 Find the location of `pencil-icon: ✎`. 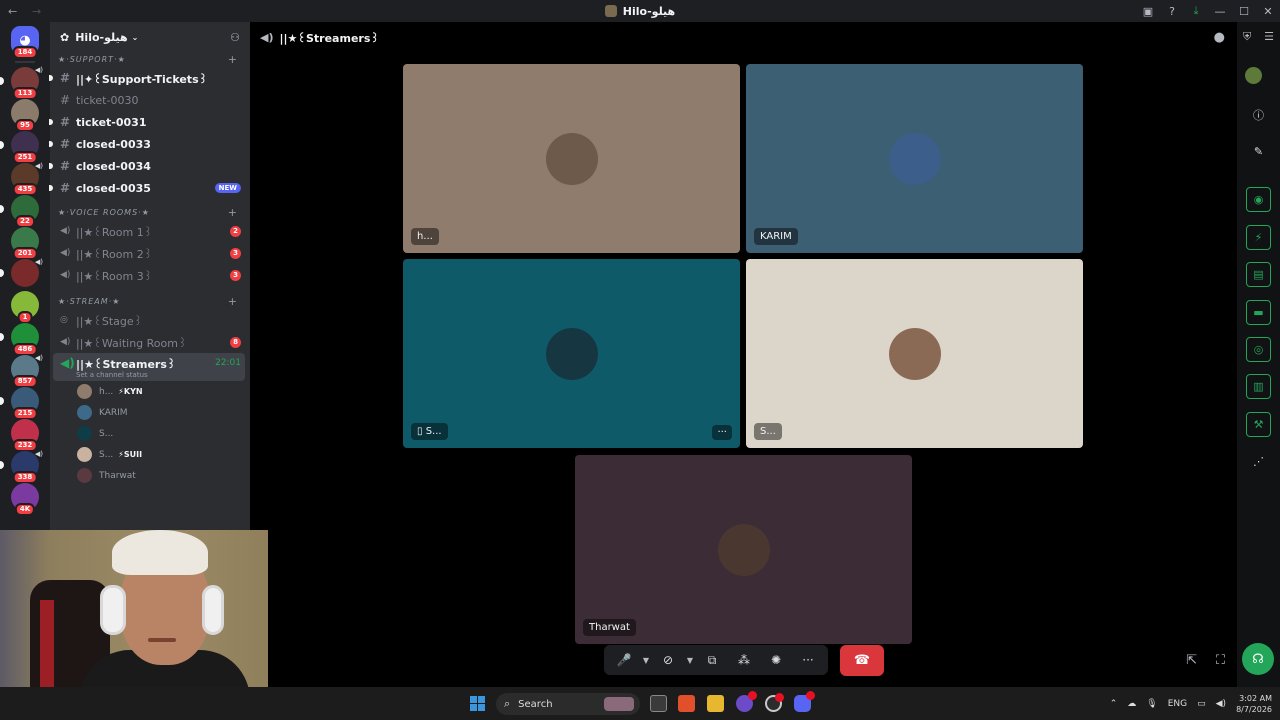

pencil-icon: ✎ is located at coordinates (1258, 151).